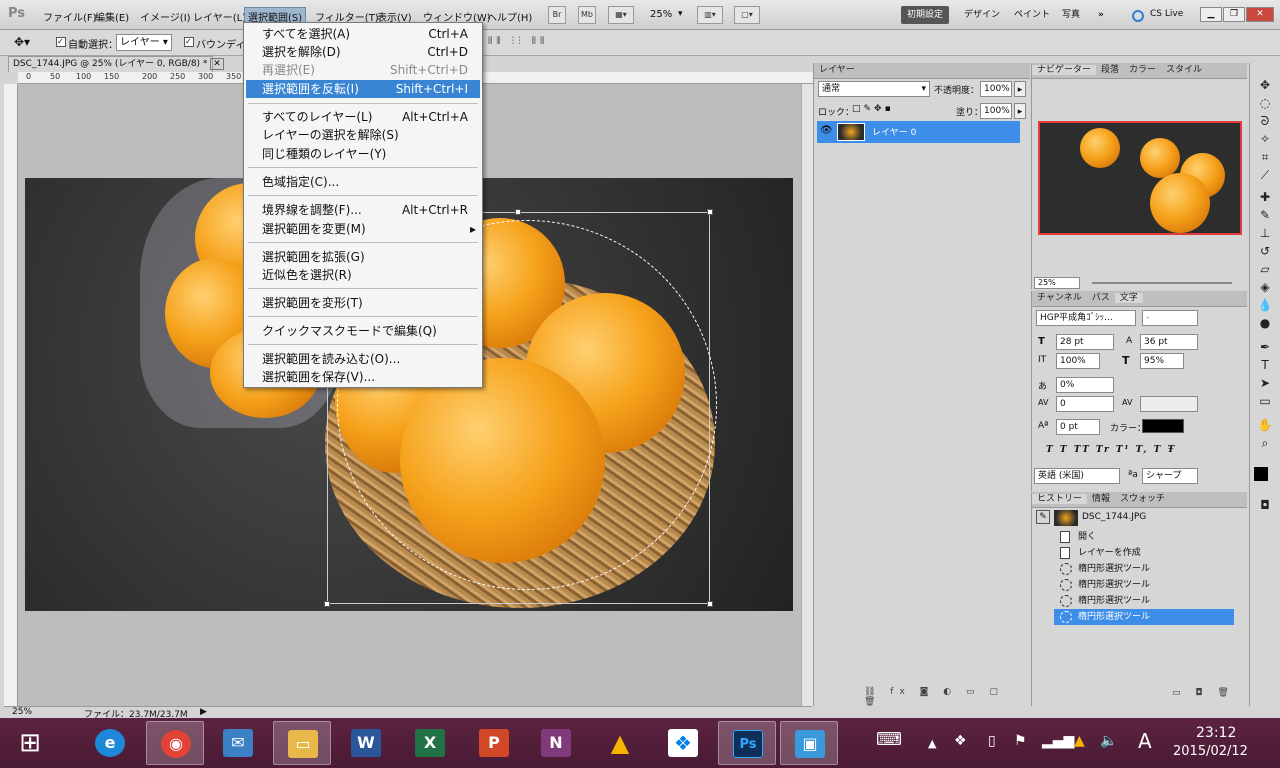 The height and width of the screenshot is (768, 1280). Describe the element at coordinates (947, 697) in the screenshot. I see `layer-footer-icons: ⛓ fx ◙ ◐ ▭ ▢ 🗑` at that location.